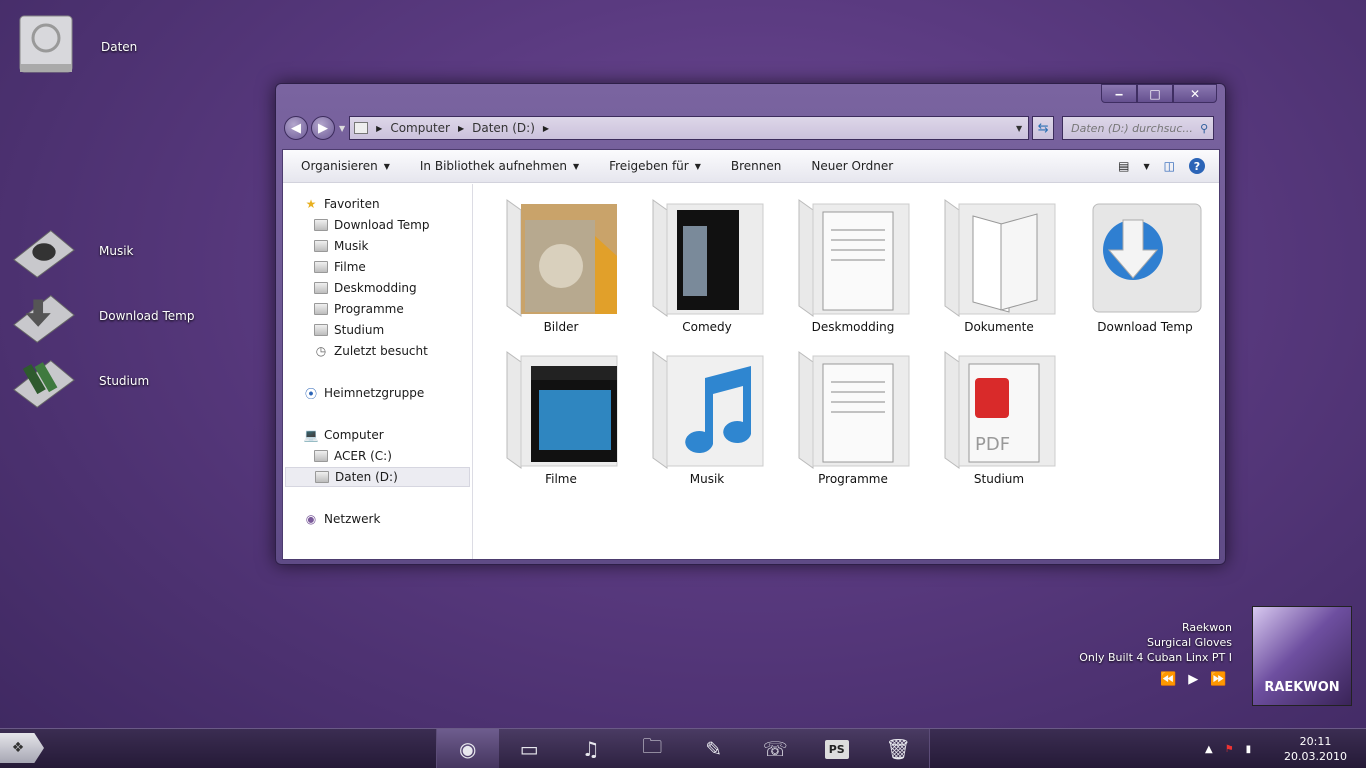 This screenshot has width=1366, height=768. I want to click on folder-item-musik: Musik, so click(707, 417).